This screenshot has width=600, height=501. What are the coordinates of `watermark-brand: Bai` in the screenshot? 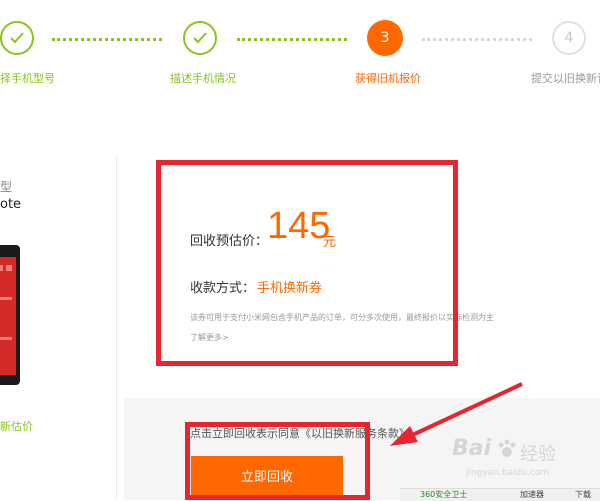 It's located at (472, 448).